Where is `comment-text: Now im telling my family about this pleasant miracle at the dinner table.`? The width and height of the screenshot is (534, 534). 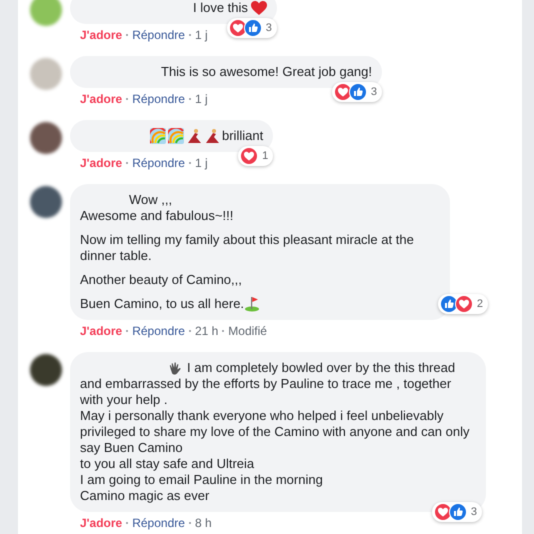 comment-text: Now im telling my family about this pleasant miracle at the dinner table. is located at coordinates (247, 248).